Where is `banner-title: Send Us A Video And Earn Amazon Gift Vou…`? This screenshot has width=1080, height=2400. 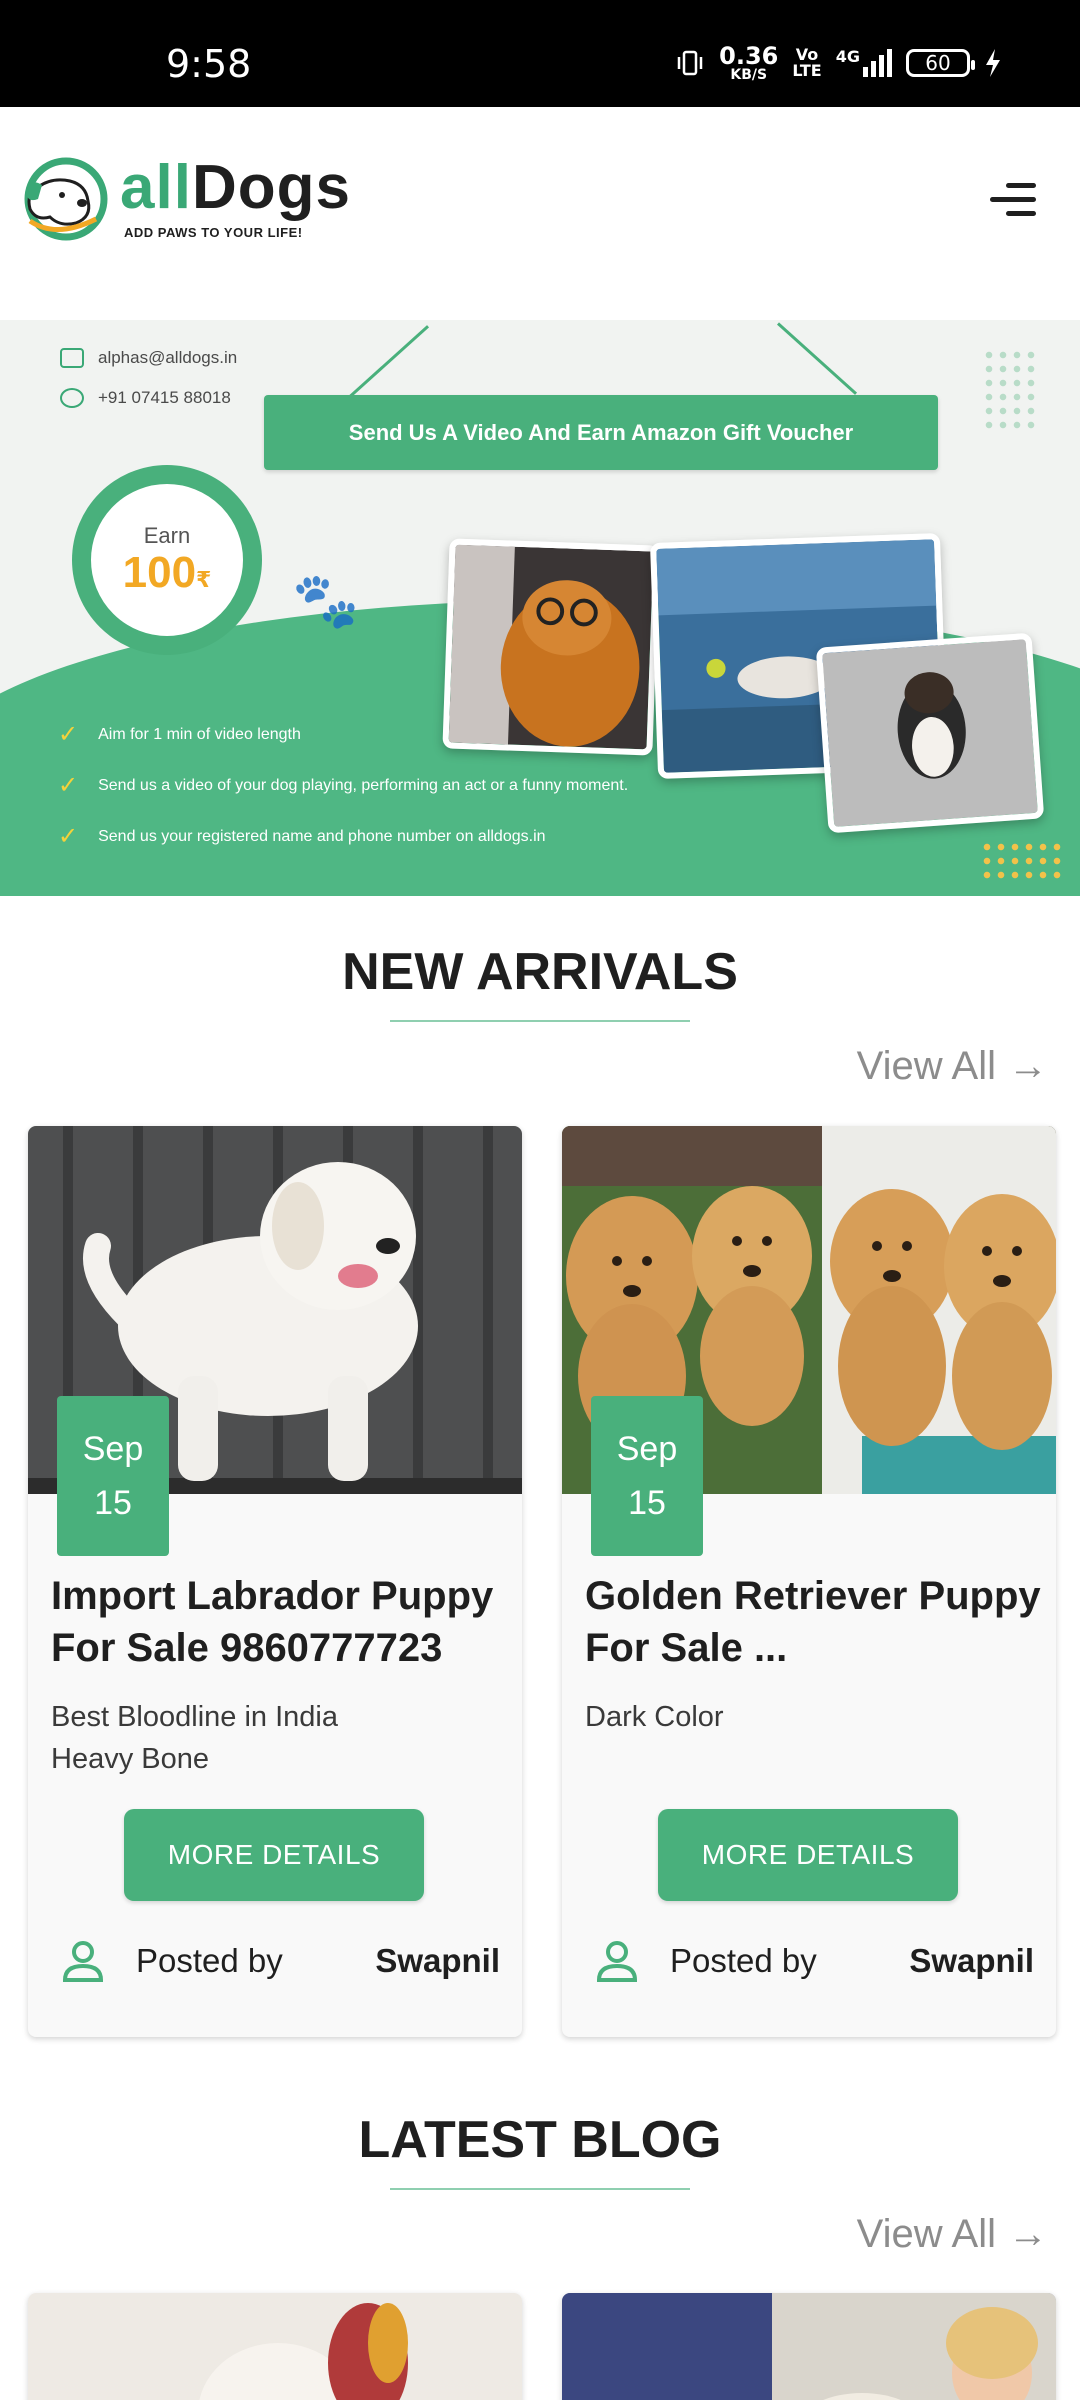
banner-title: Send Us A Video And Earn Amazon Gift Vou… is located at coordinates (601, 432).